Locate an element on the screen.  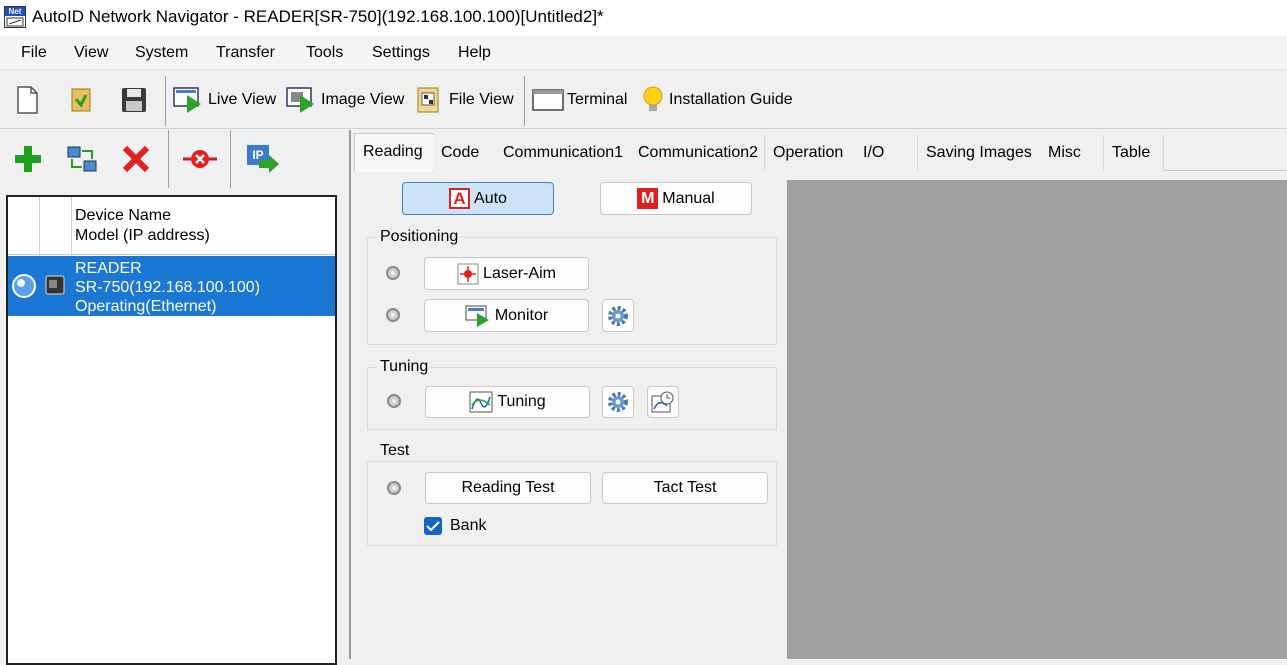
tuning-label: Tuning is located at coordinates (521, 401).